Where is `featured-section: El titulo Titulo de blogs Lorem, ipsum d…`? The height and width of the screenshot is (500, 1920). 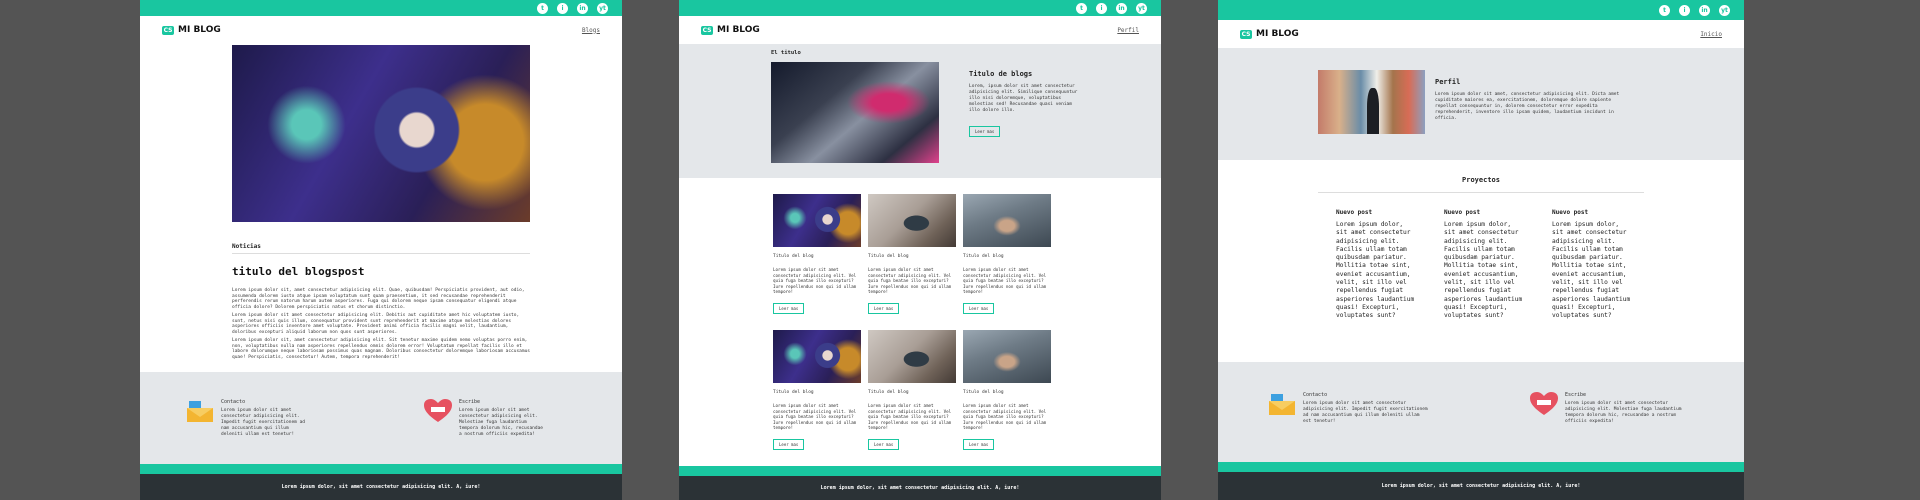 featured-section: El titulo Titulo de blogs Lorem, ipsum d… is located at coordinates (920, 111).